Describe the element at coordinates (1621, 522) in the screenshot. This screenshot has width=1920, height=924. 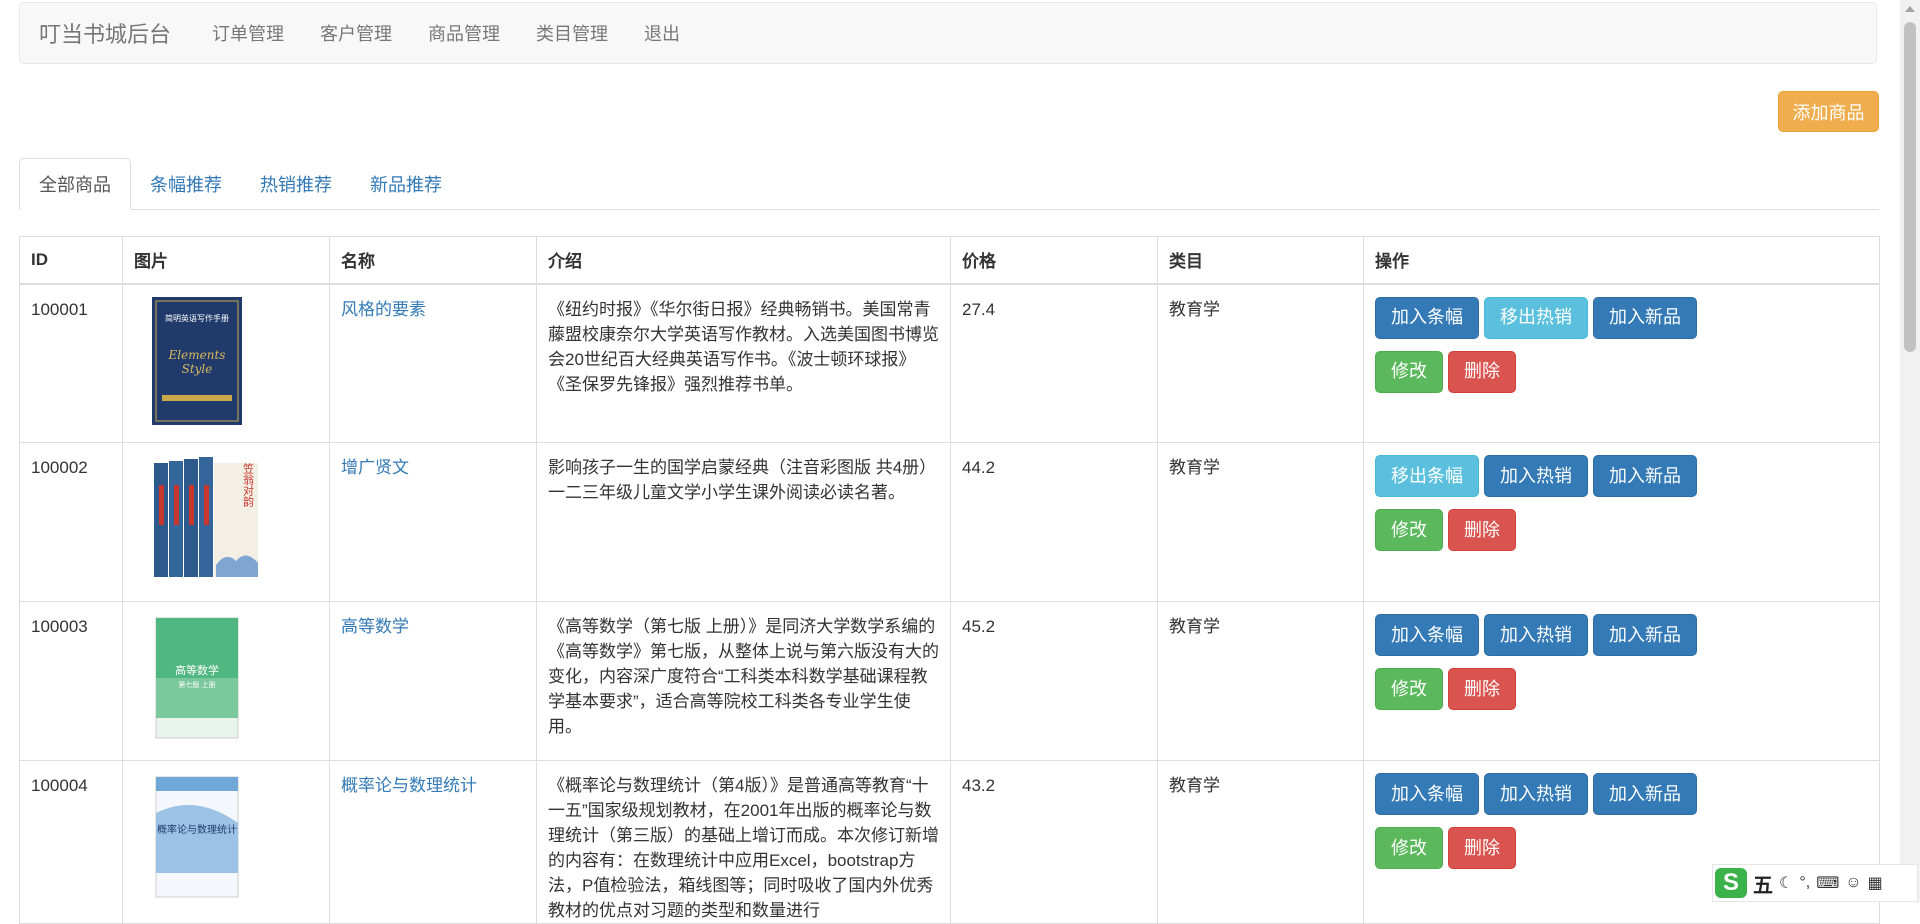
I see `cell-actions: 移出条幅 加入热销 加入新品 修改 删除` at that location.